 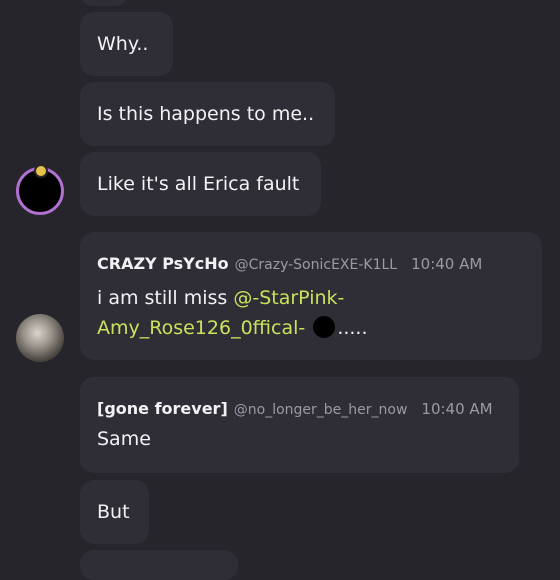 I want to click on message-text: Like it's all Erica fault, so click(x=198, y=184).